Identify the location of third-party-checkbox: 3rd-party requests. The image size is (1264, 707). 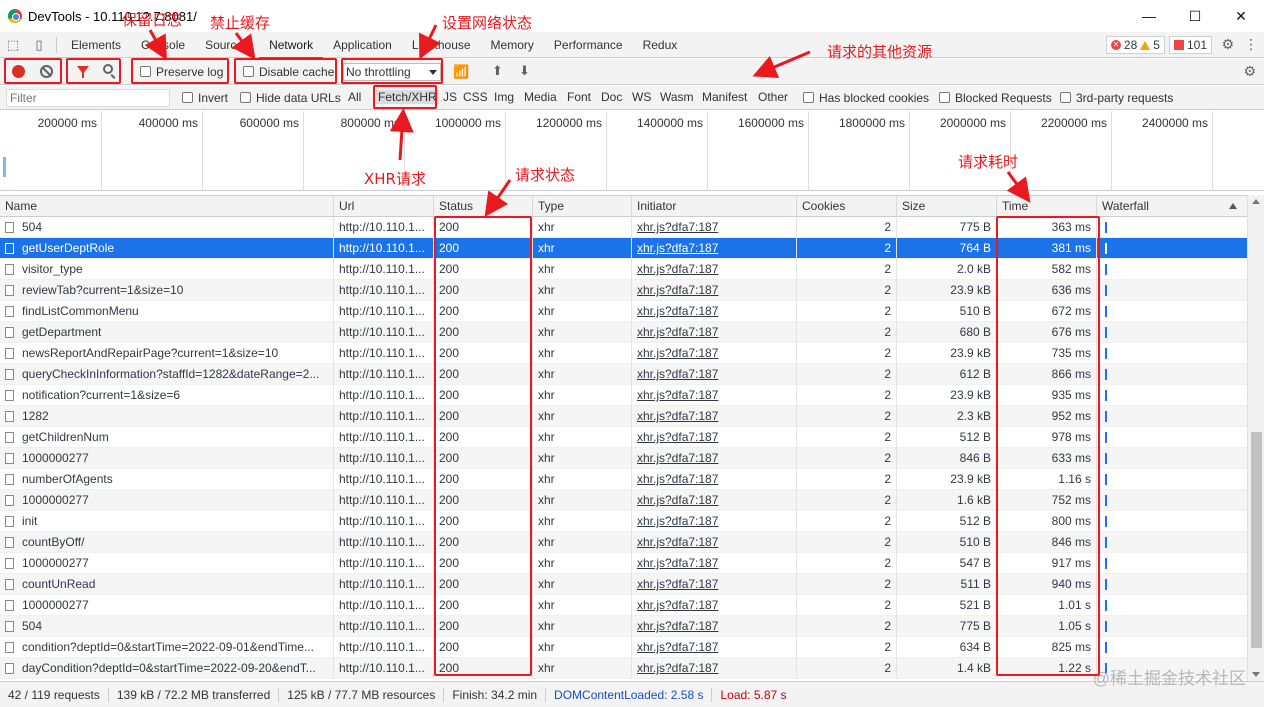
(1116, 98).